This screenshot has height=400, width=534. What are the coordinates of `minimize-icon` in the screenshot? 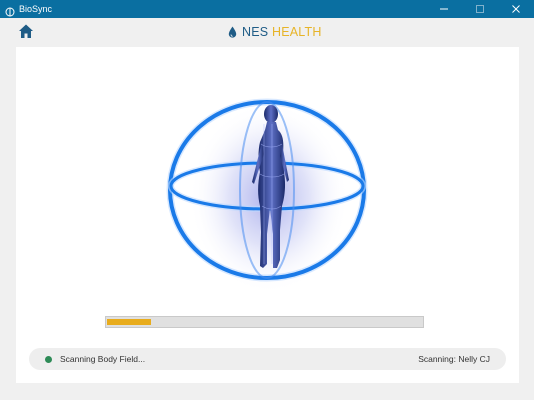 It's located at (444, 9).